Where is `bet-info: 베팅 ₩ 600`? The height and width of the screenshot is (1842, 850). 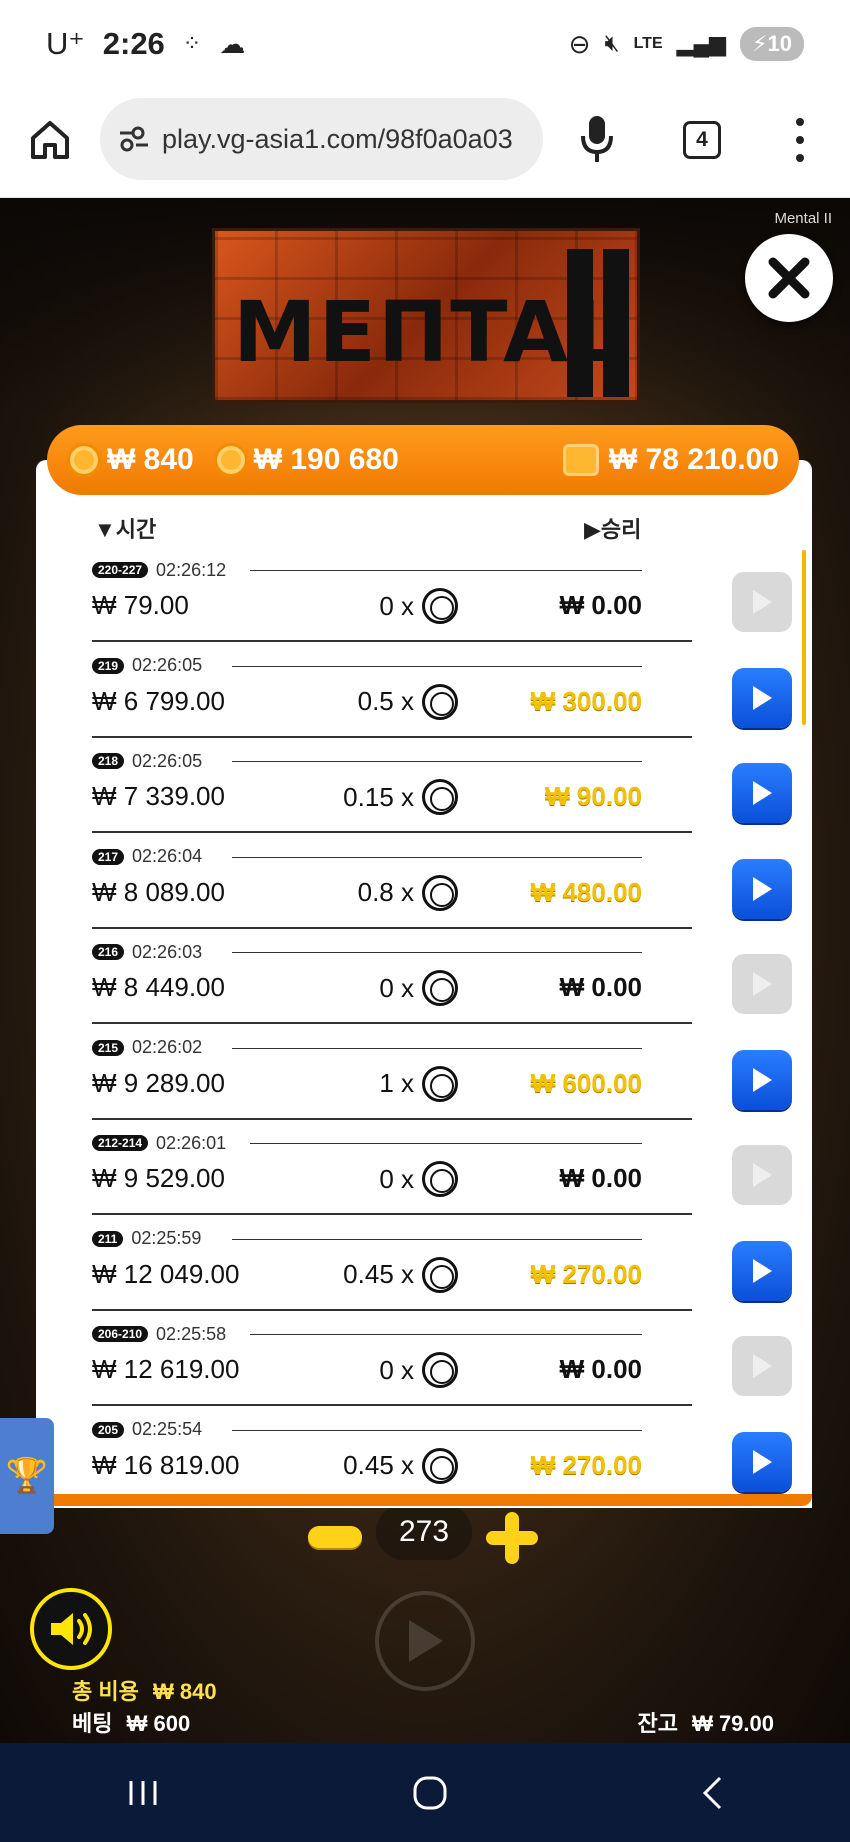
bet-info: 베팅 ₩ 600 is located at coordinates (131, 1722).